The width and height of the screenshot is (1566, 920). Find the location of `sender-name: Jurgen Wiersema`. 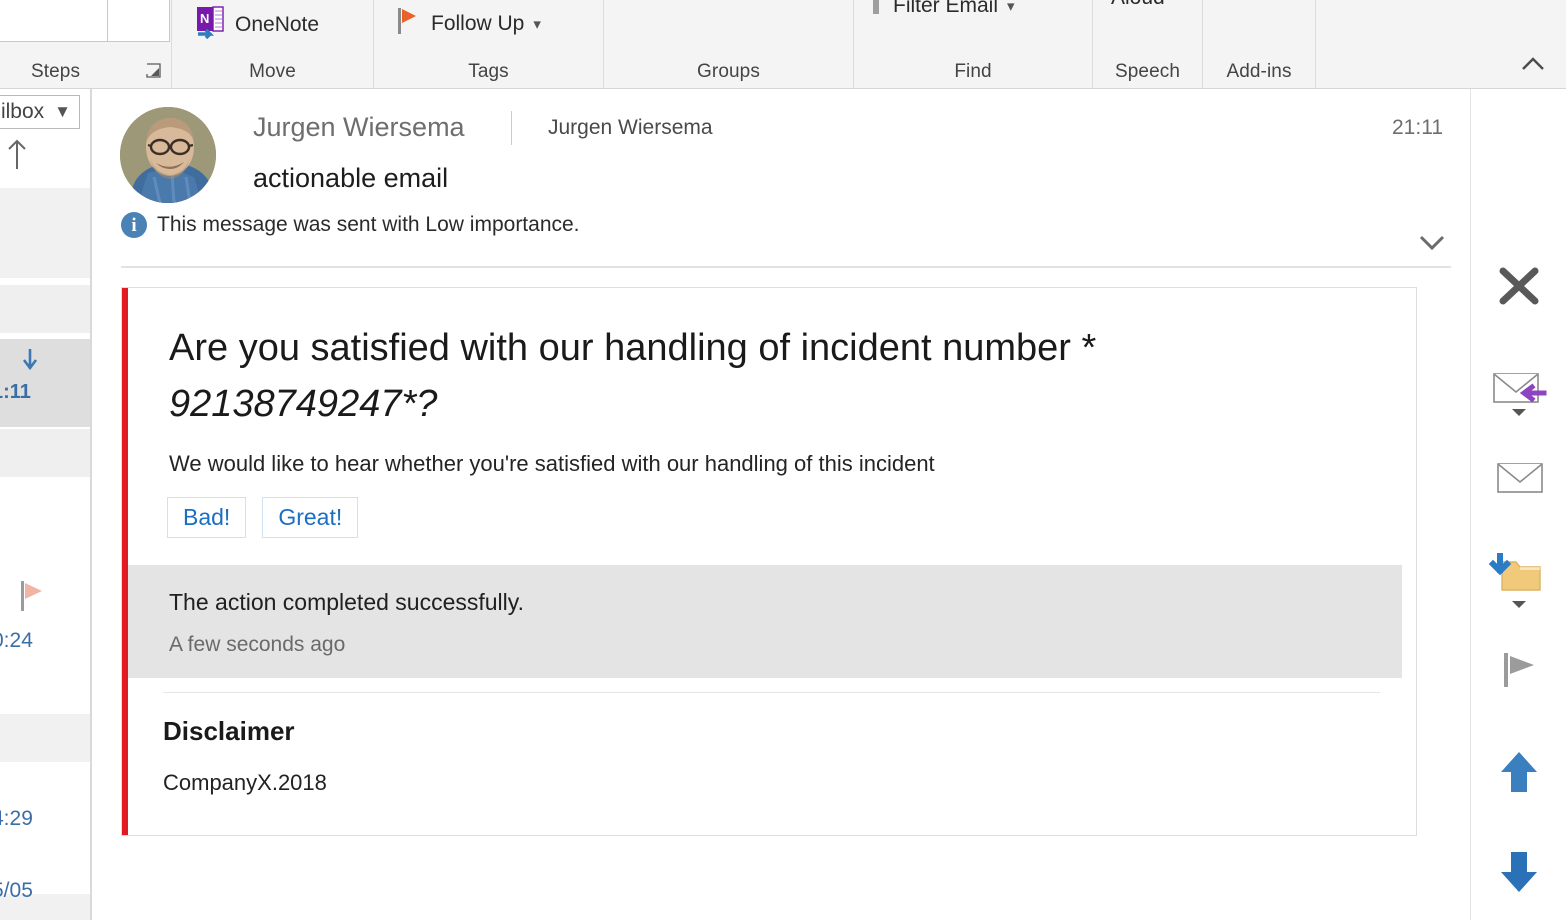

sender-name: Jurgen Wiersema is located at coordinates (359, 127).